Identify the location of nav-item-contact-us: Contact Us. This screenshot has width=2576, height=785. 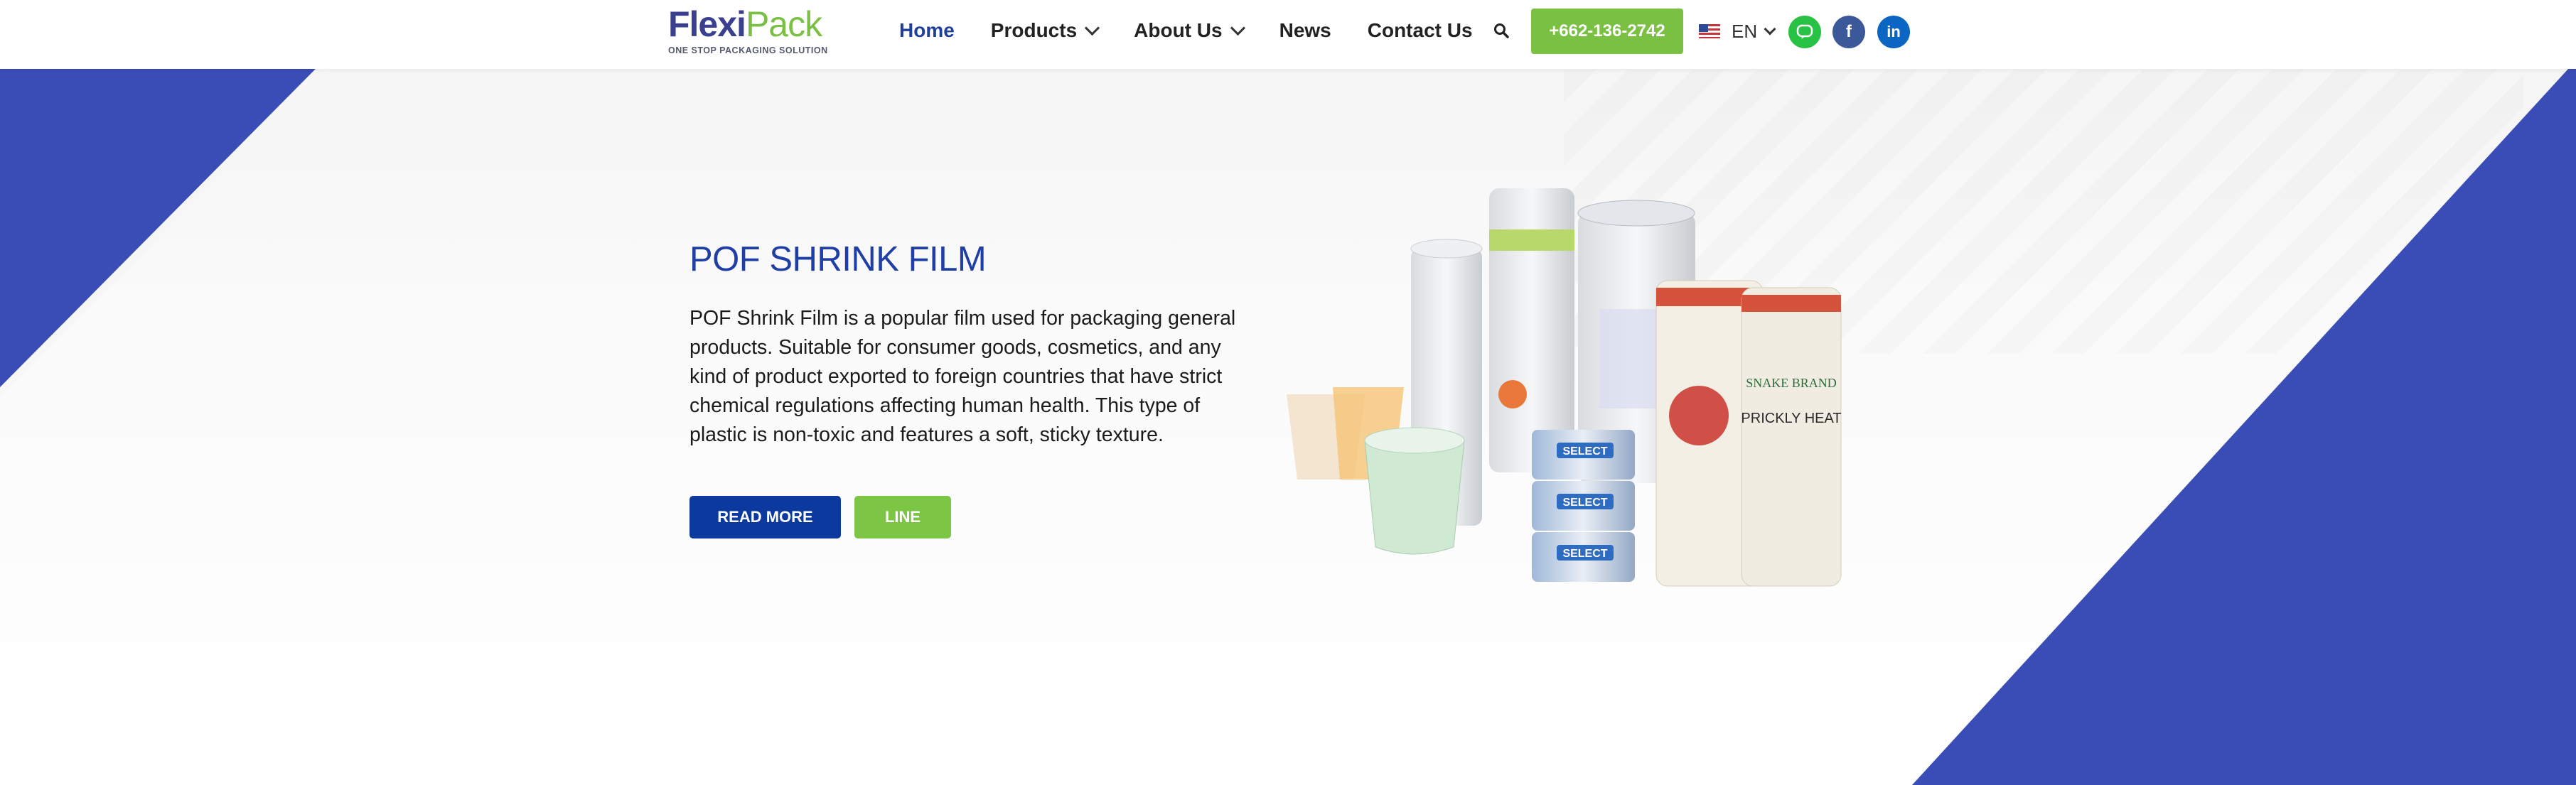
(1420, 30).